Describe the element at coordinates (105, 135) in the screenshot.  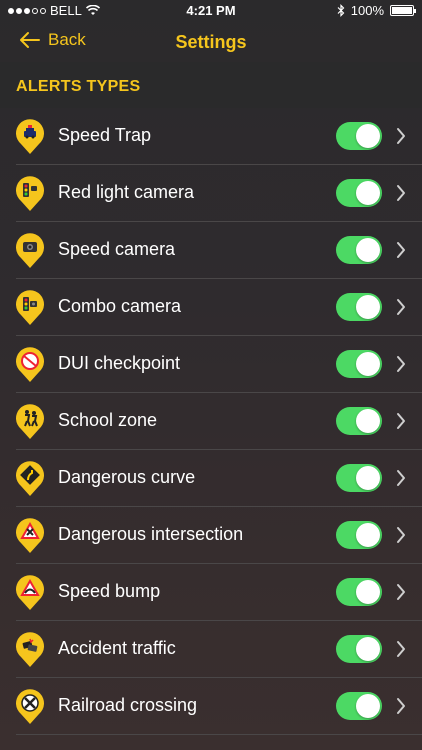
I see `alert-label: Speed Trap` at that location.